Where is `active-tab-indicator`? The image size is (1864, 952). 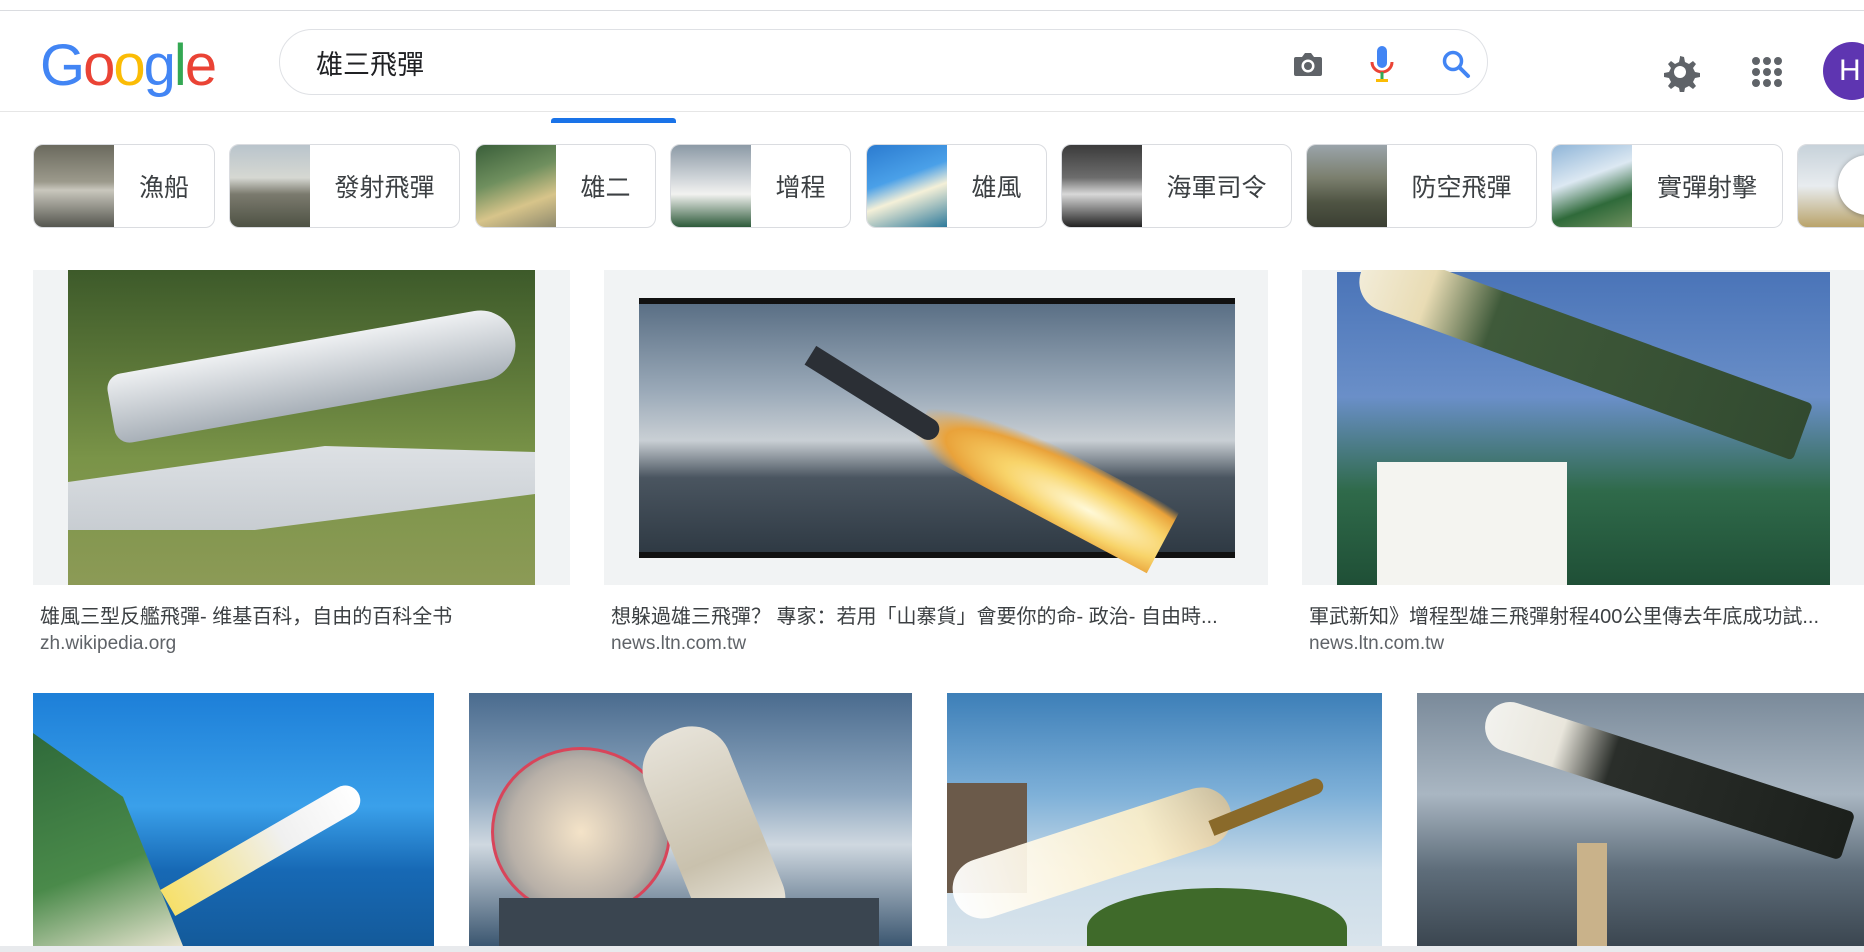 active-tab-indicator is located at coordinates (613, 120).